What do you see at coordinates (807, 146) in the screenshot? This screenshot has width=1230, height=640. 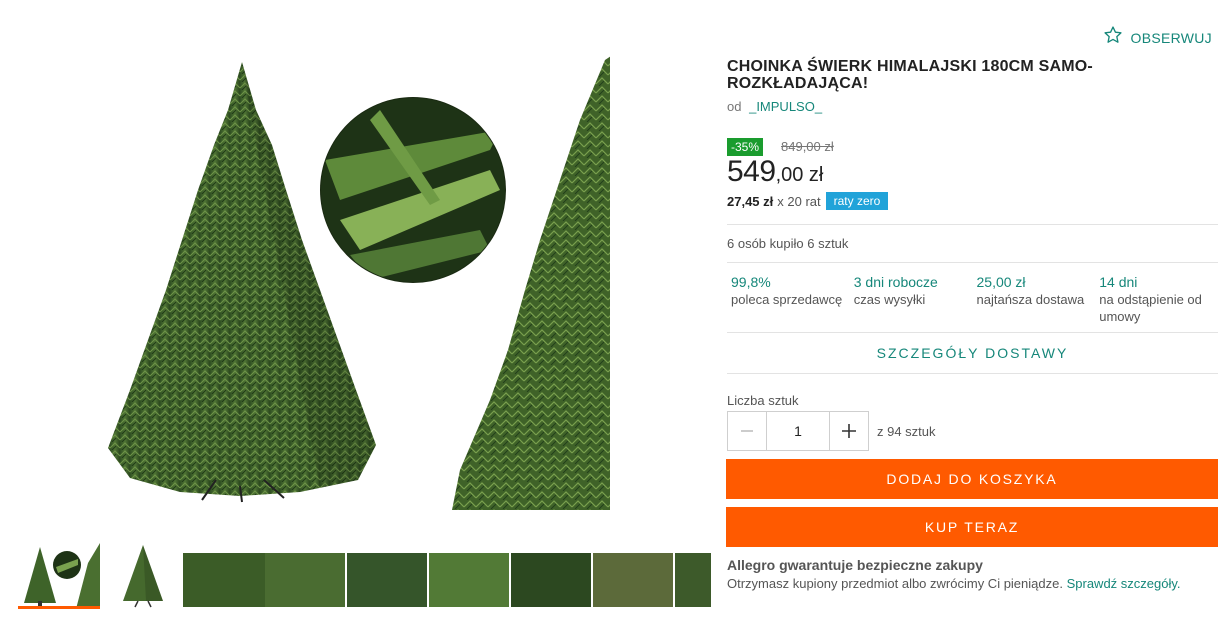 I see `old-price: 849,00 zł` at bounding box center [807, 146].